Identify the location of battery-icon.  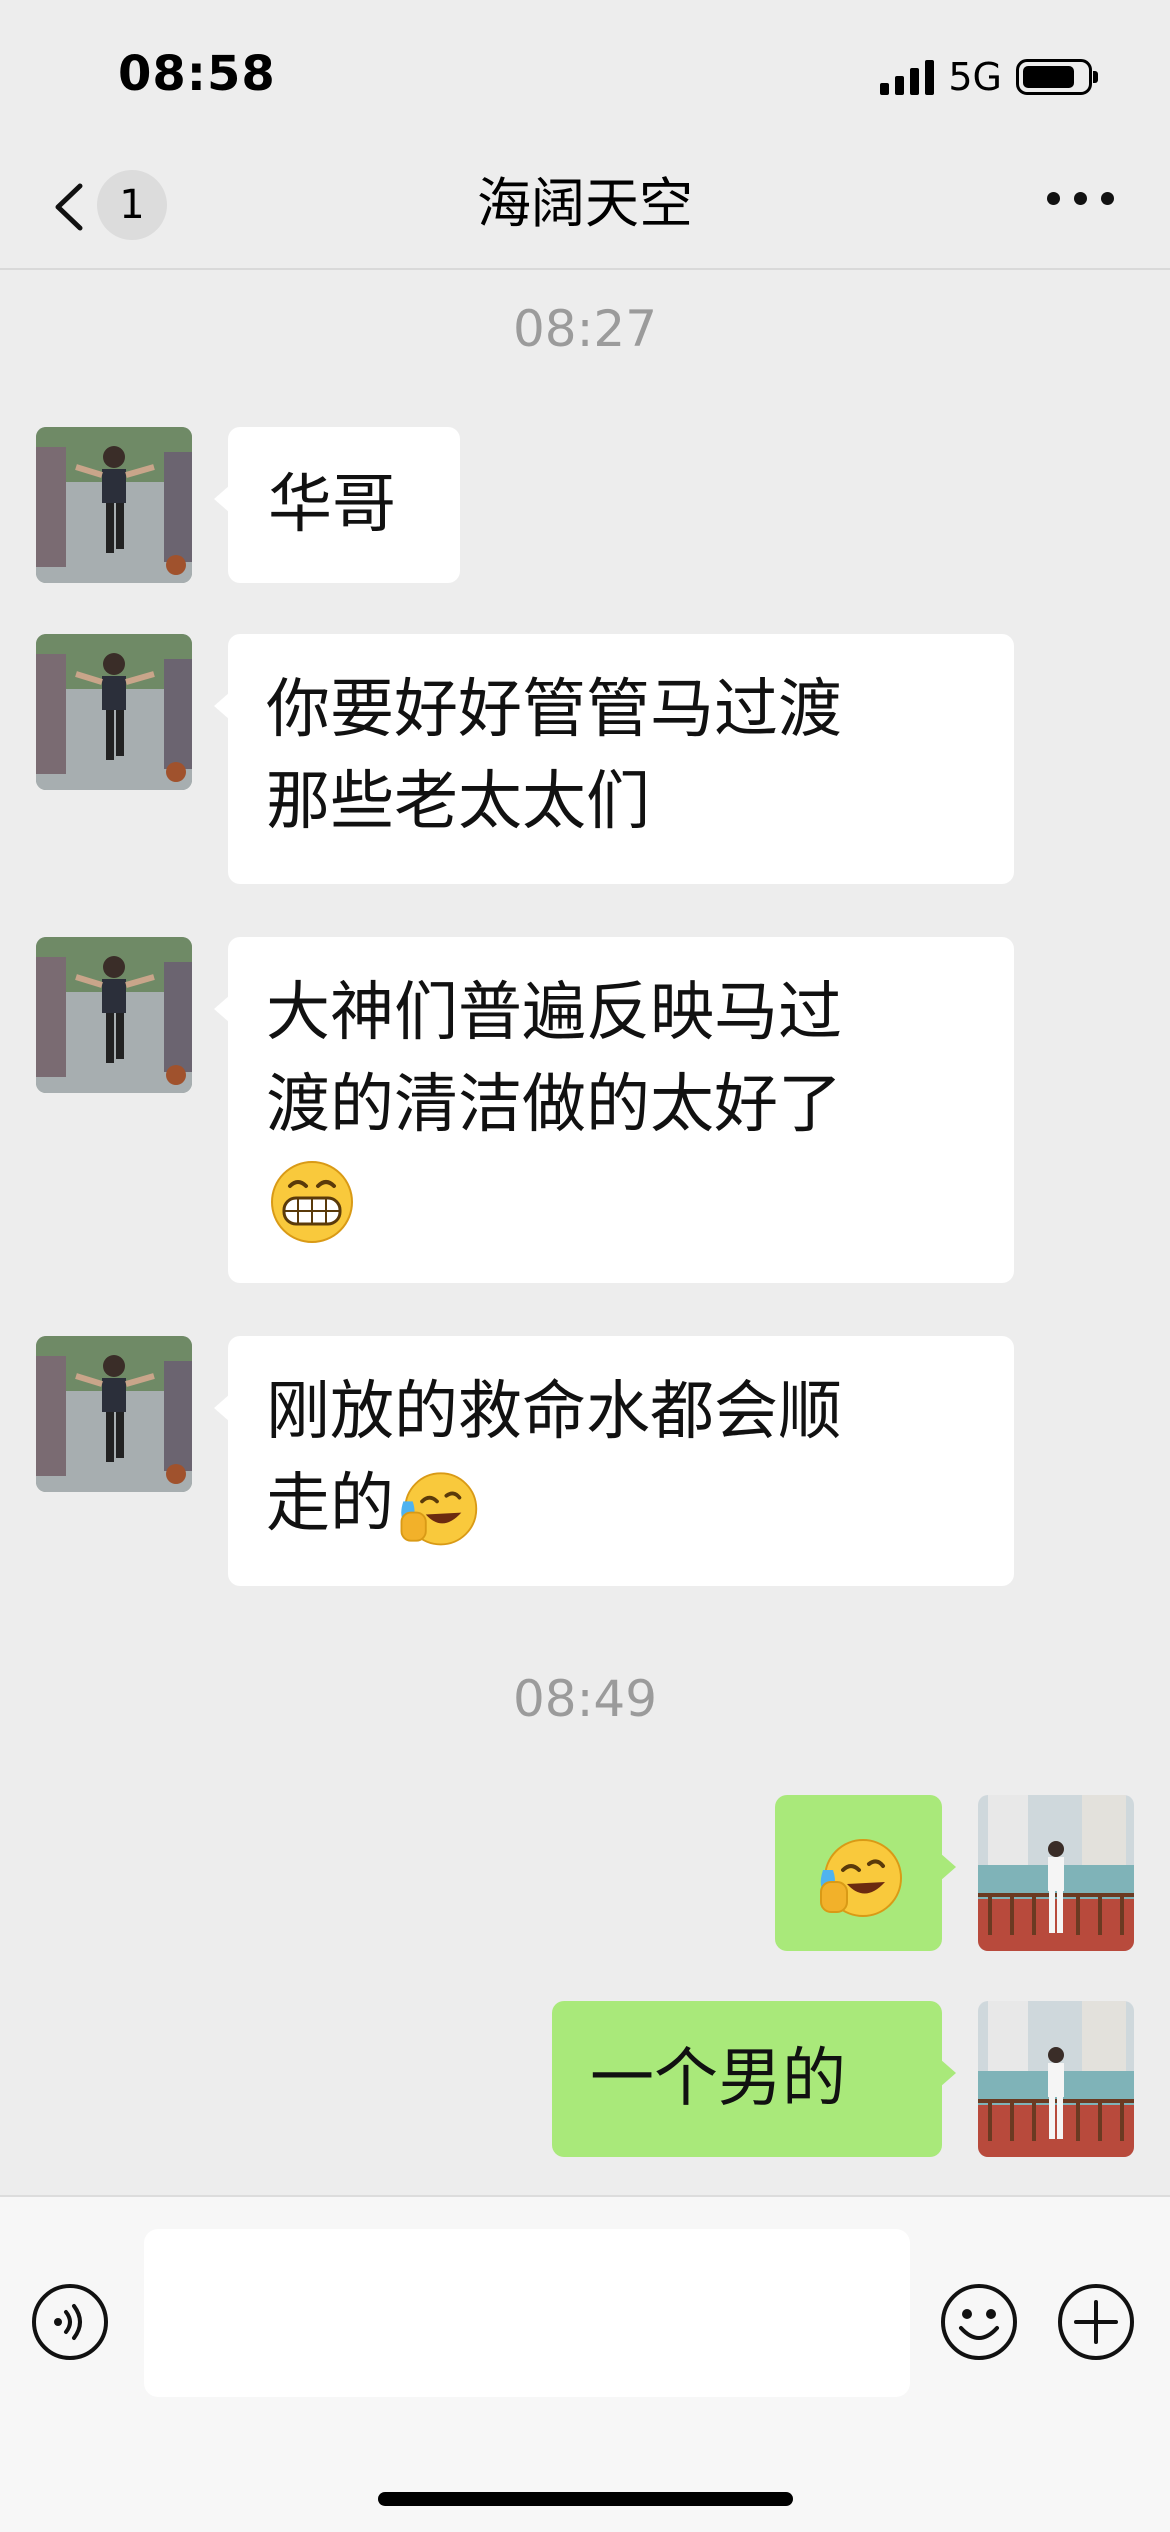
(1057, 77).